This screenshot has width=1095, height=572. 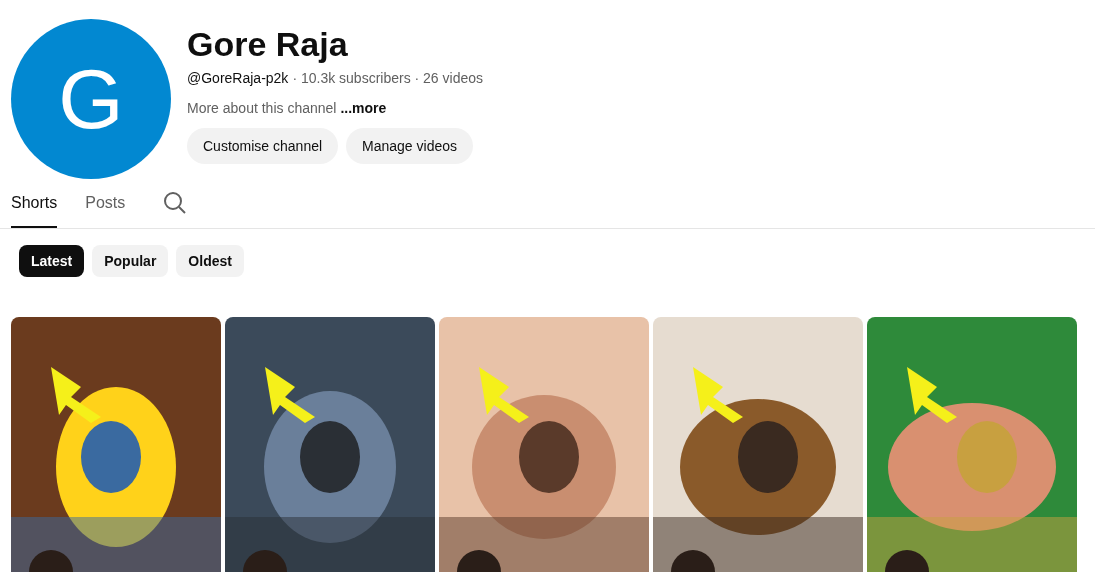 What do you see at coordinates (262, 108) in the screenshot?
I see `channel-description: More about this channel` at bounding box center [262, 108].